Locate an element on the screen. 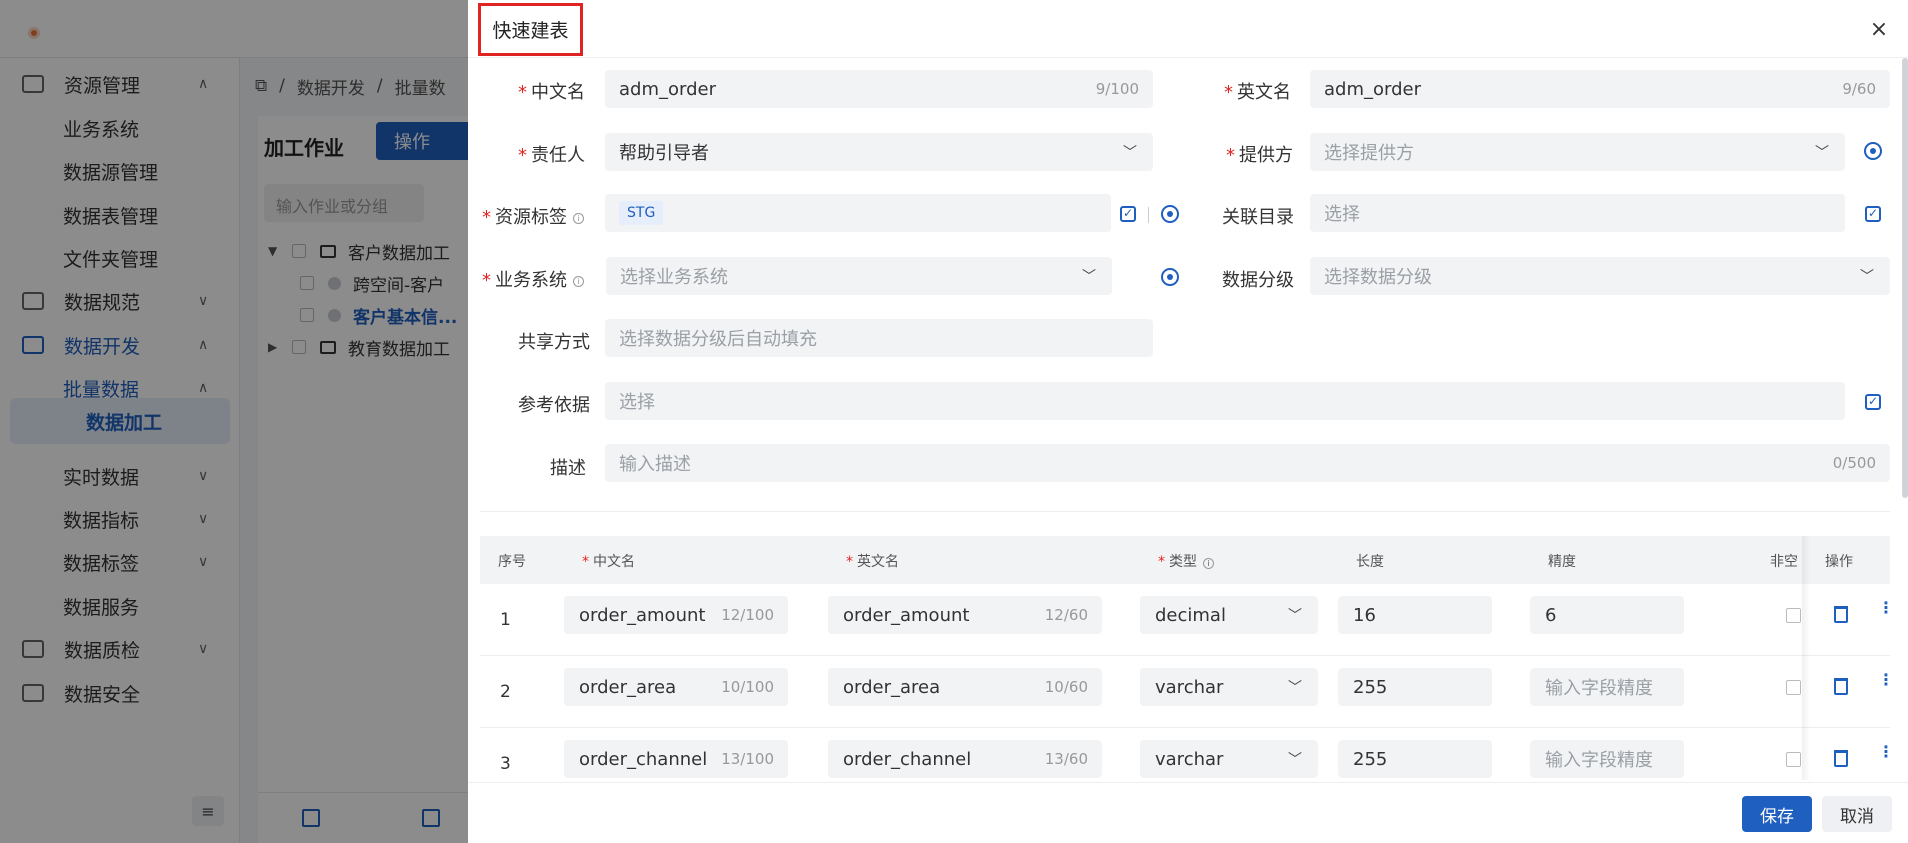 The width and height of the screenshot is (1908, 843). char-counter: 9/60 is located at coordinates (1859, 89).